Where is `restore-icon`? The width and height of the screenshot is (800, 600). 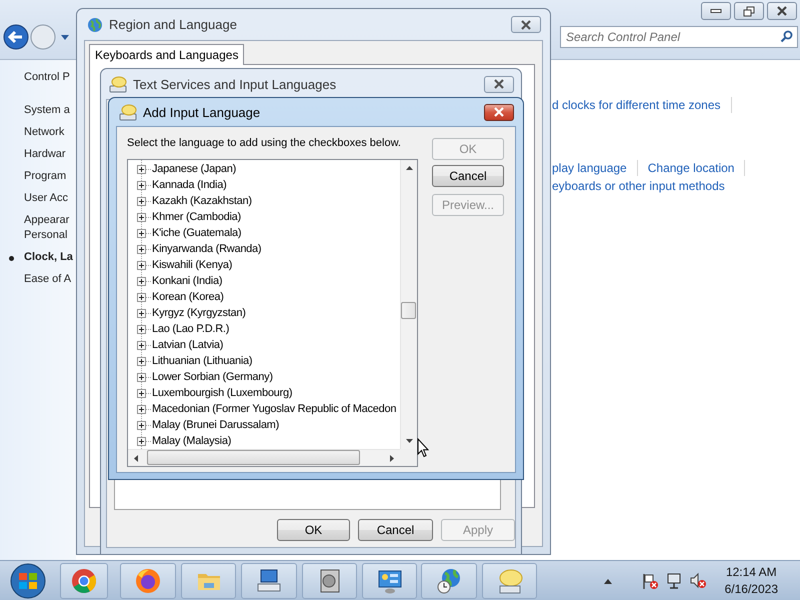 restore-icon is located at coordinates (749, 11).